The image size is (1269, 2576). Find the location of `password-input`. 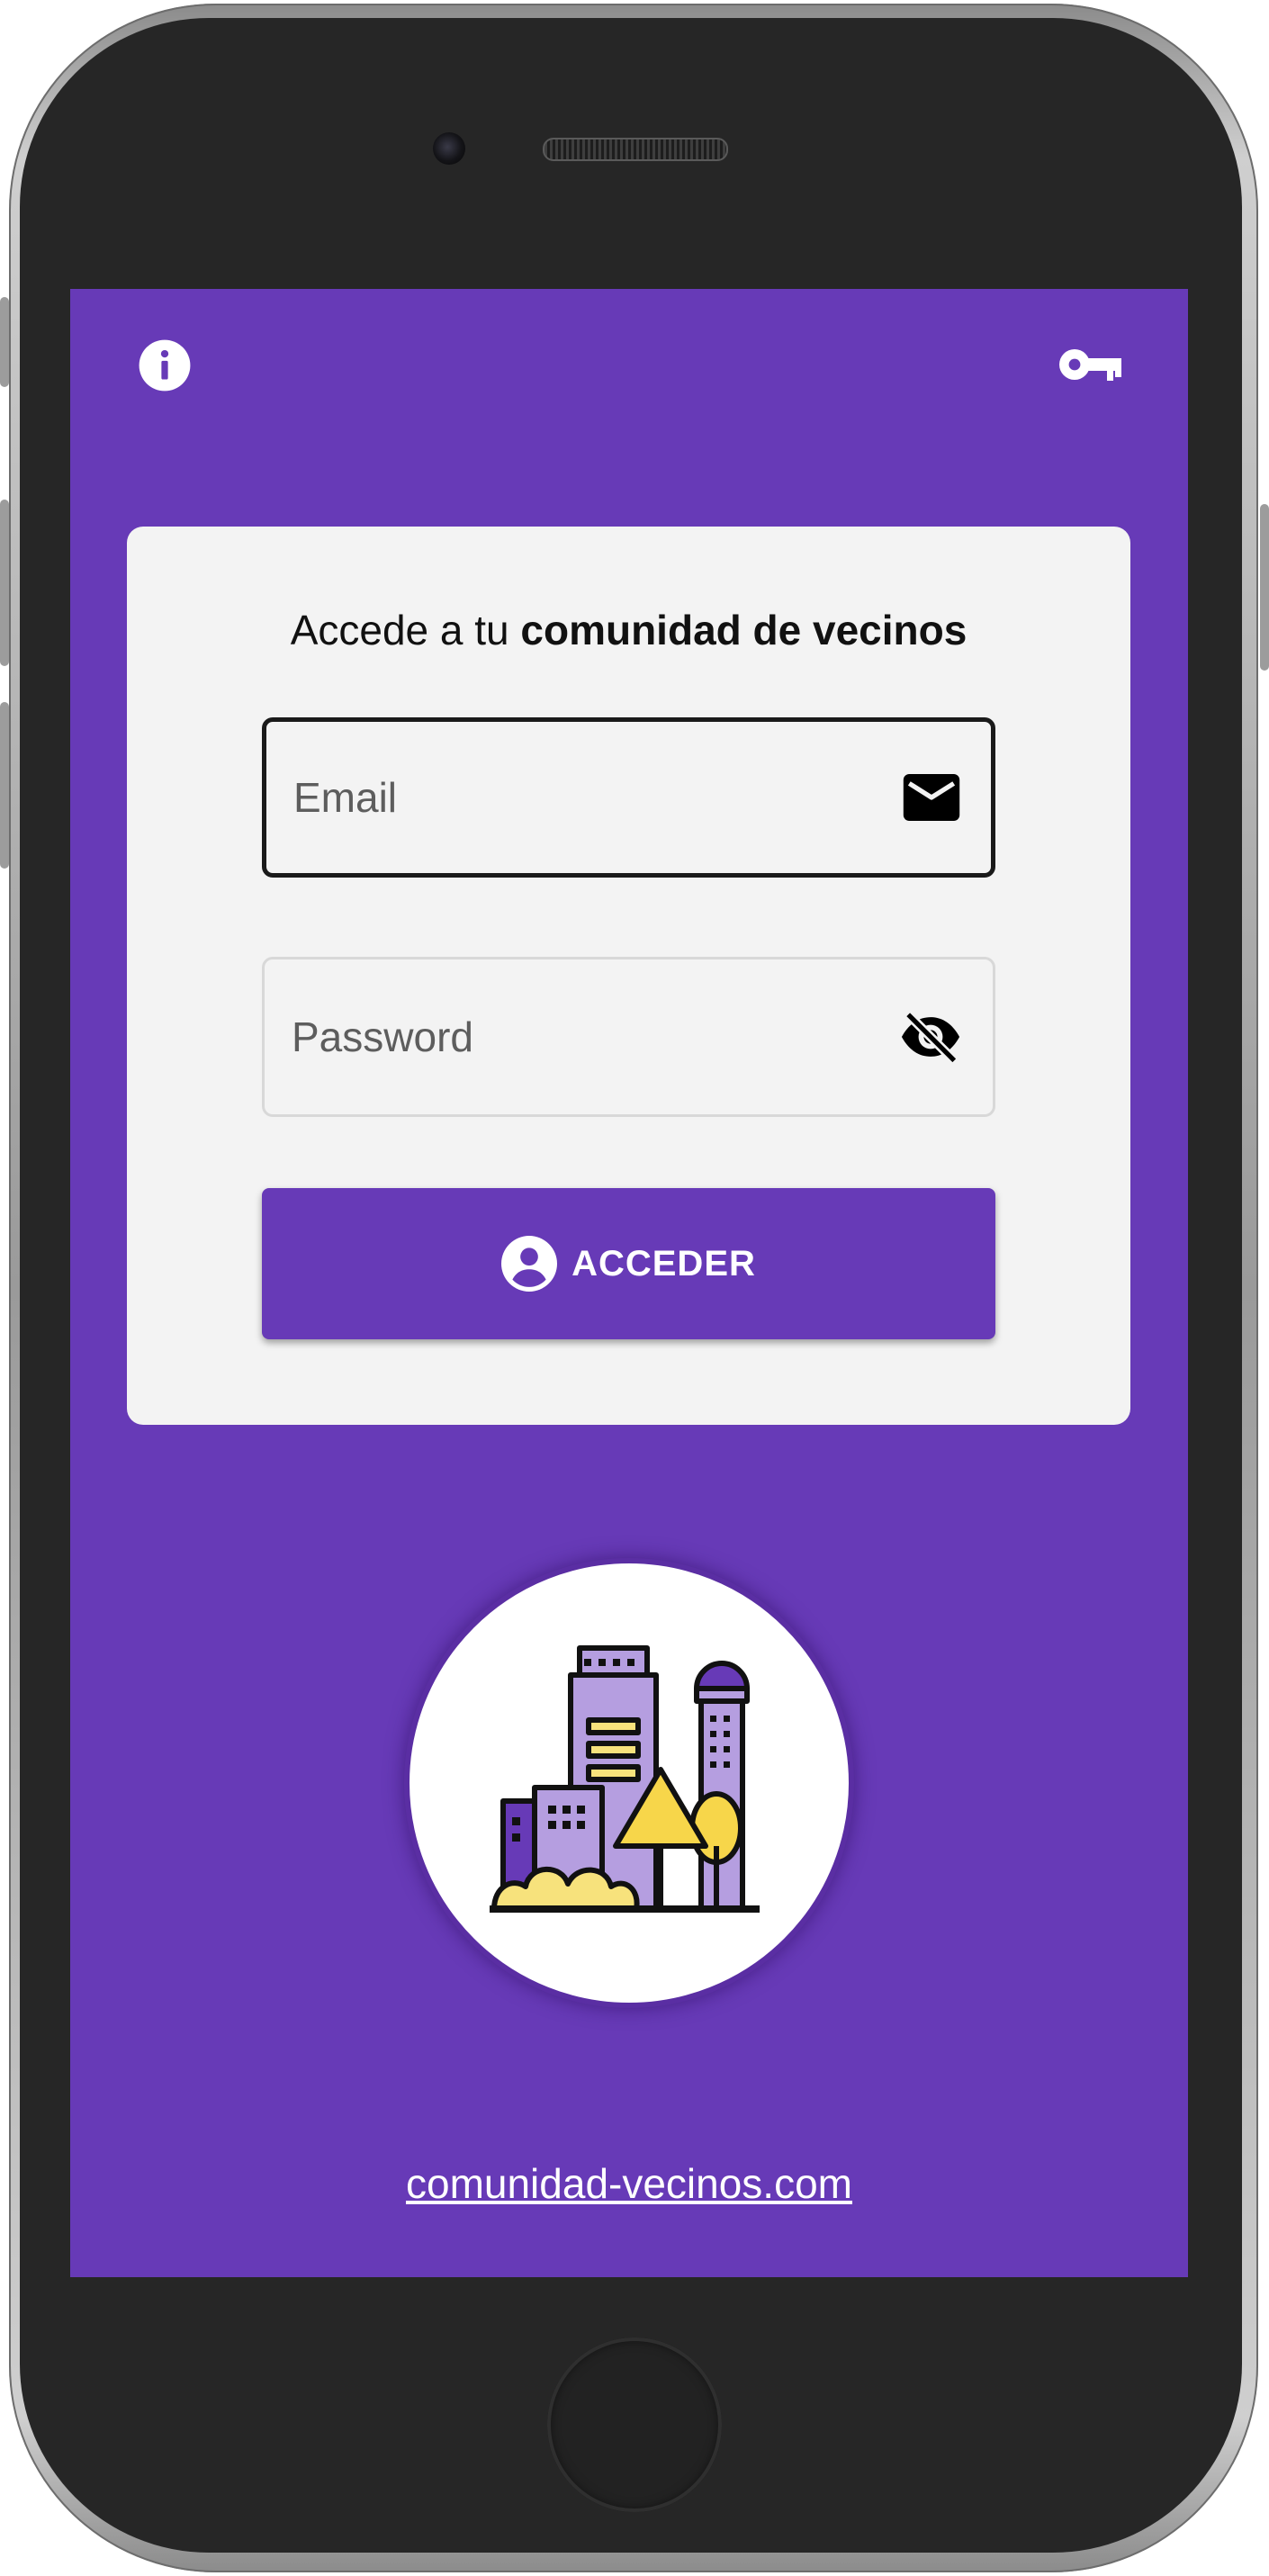

password-input is located at coordinates (580, 1036).